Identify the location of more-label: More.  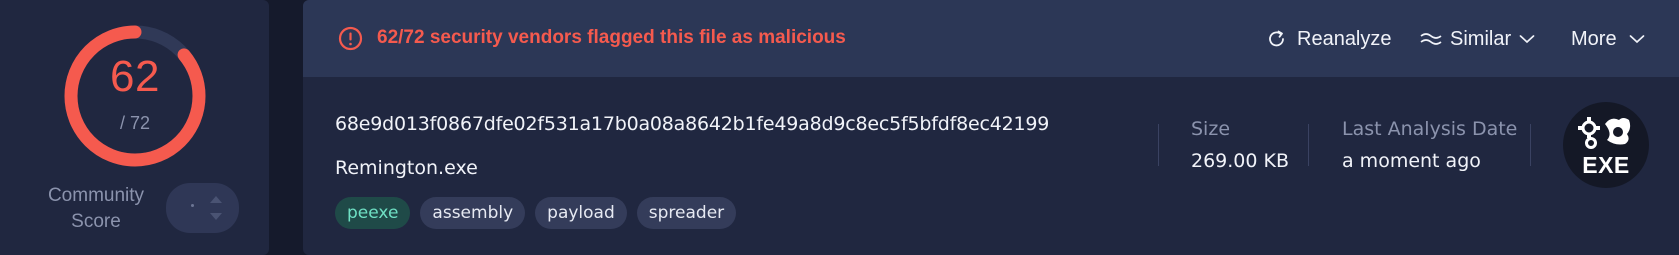
(1594, 38).